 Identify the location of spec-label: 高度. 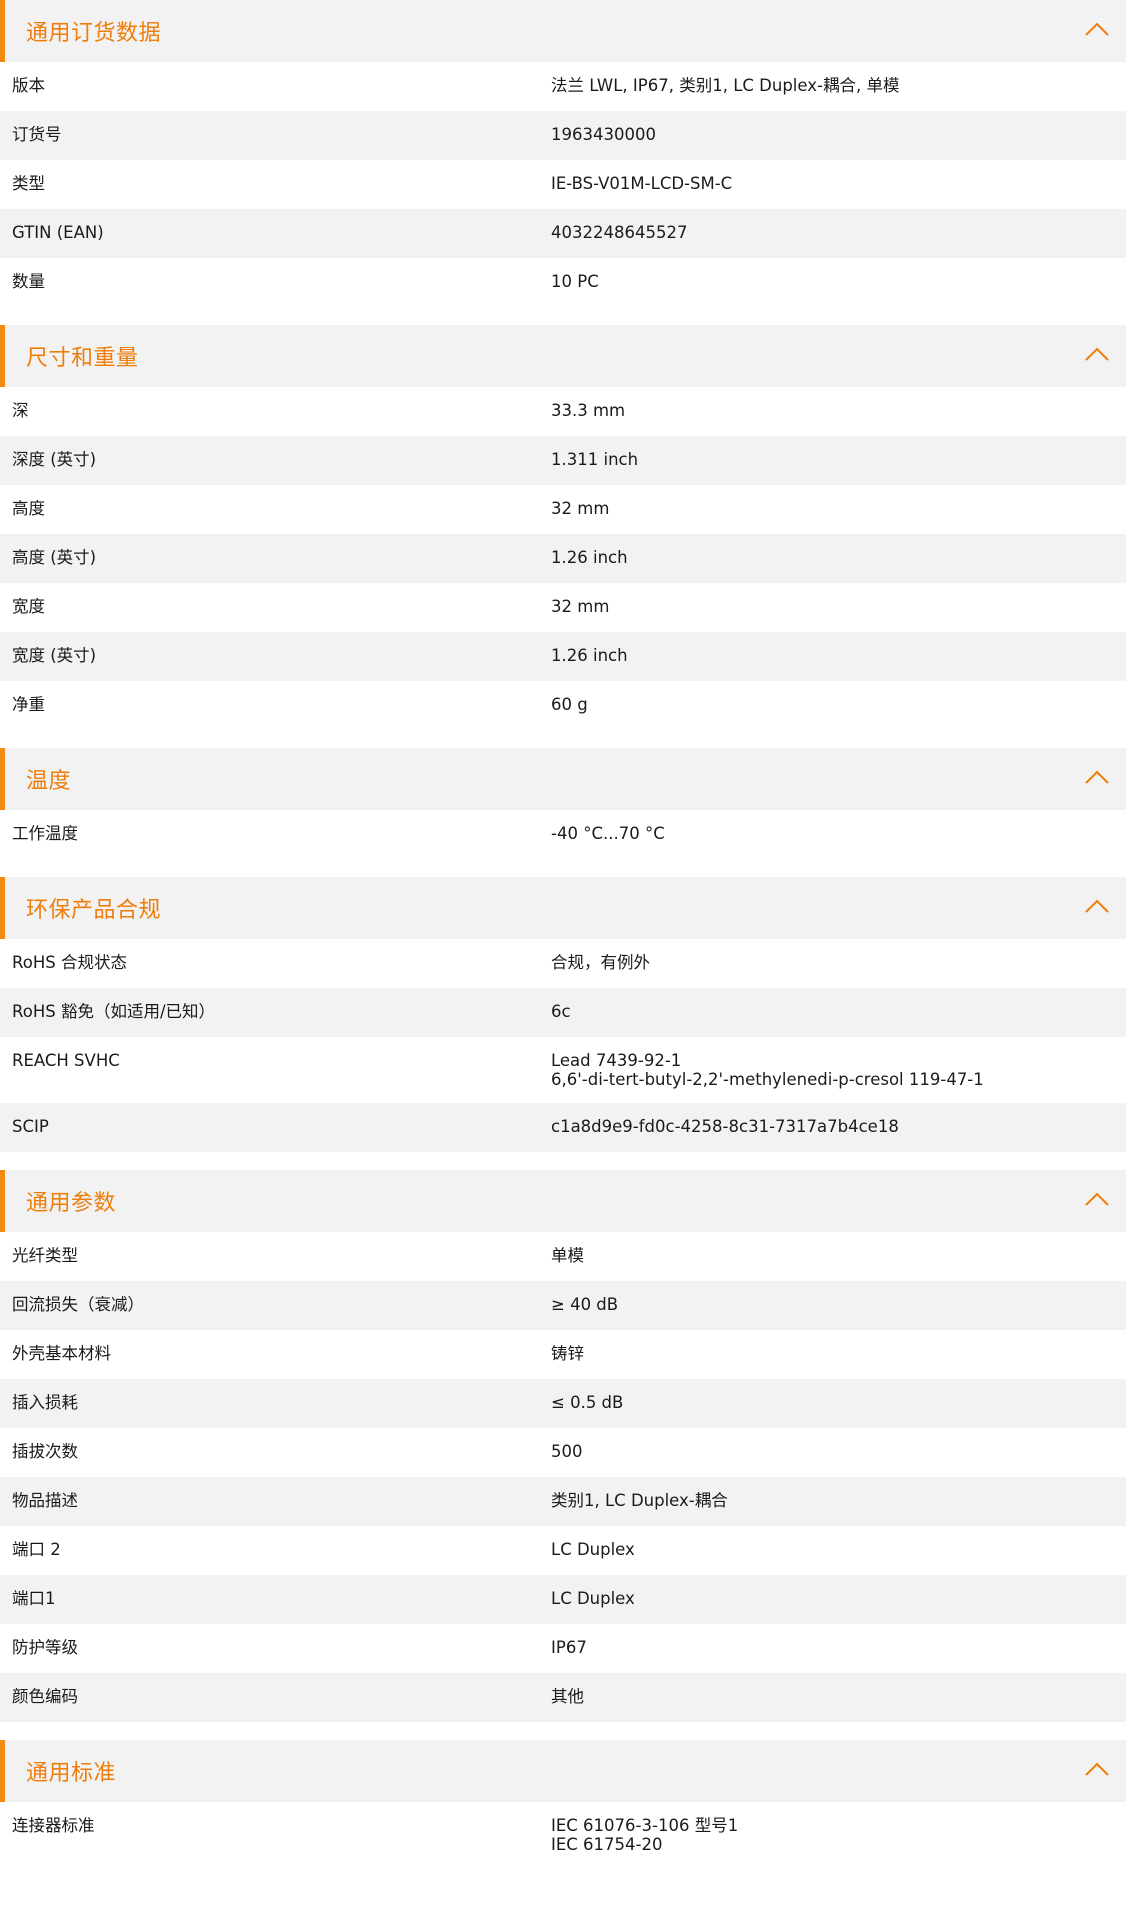
(28, 508).